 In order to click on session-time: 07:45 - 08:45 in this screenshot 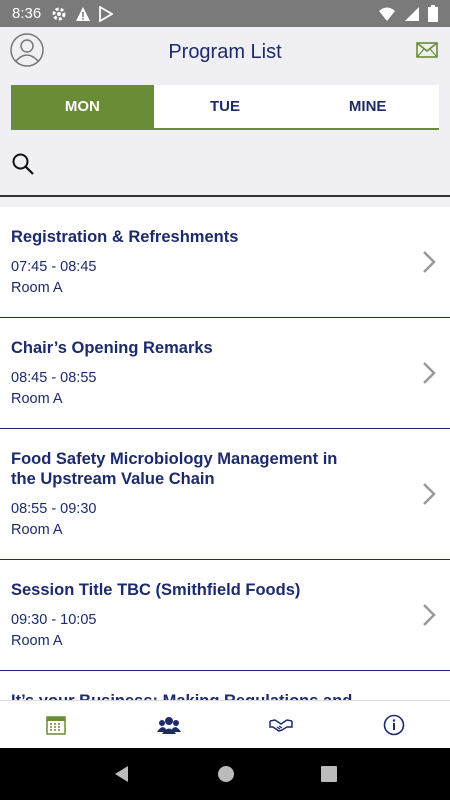, I will do `click(54, 267)`.